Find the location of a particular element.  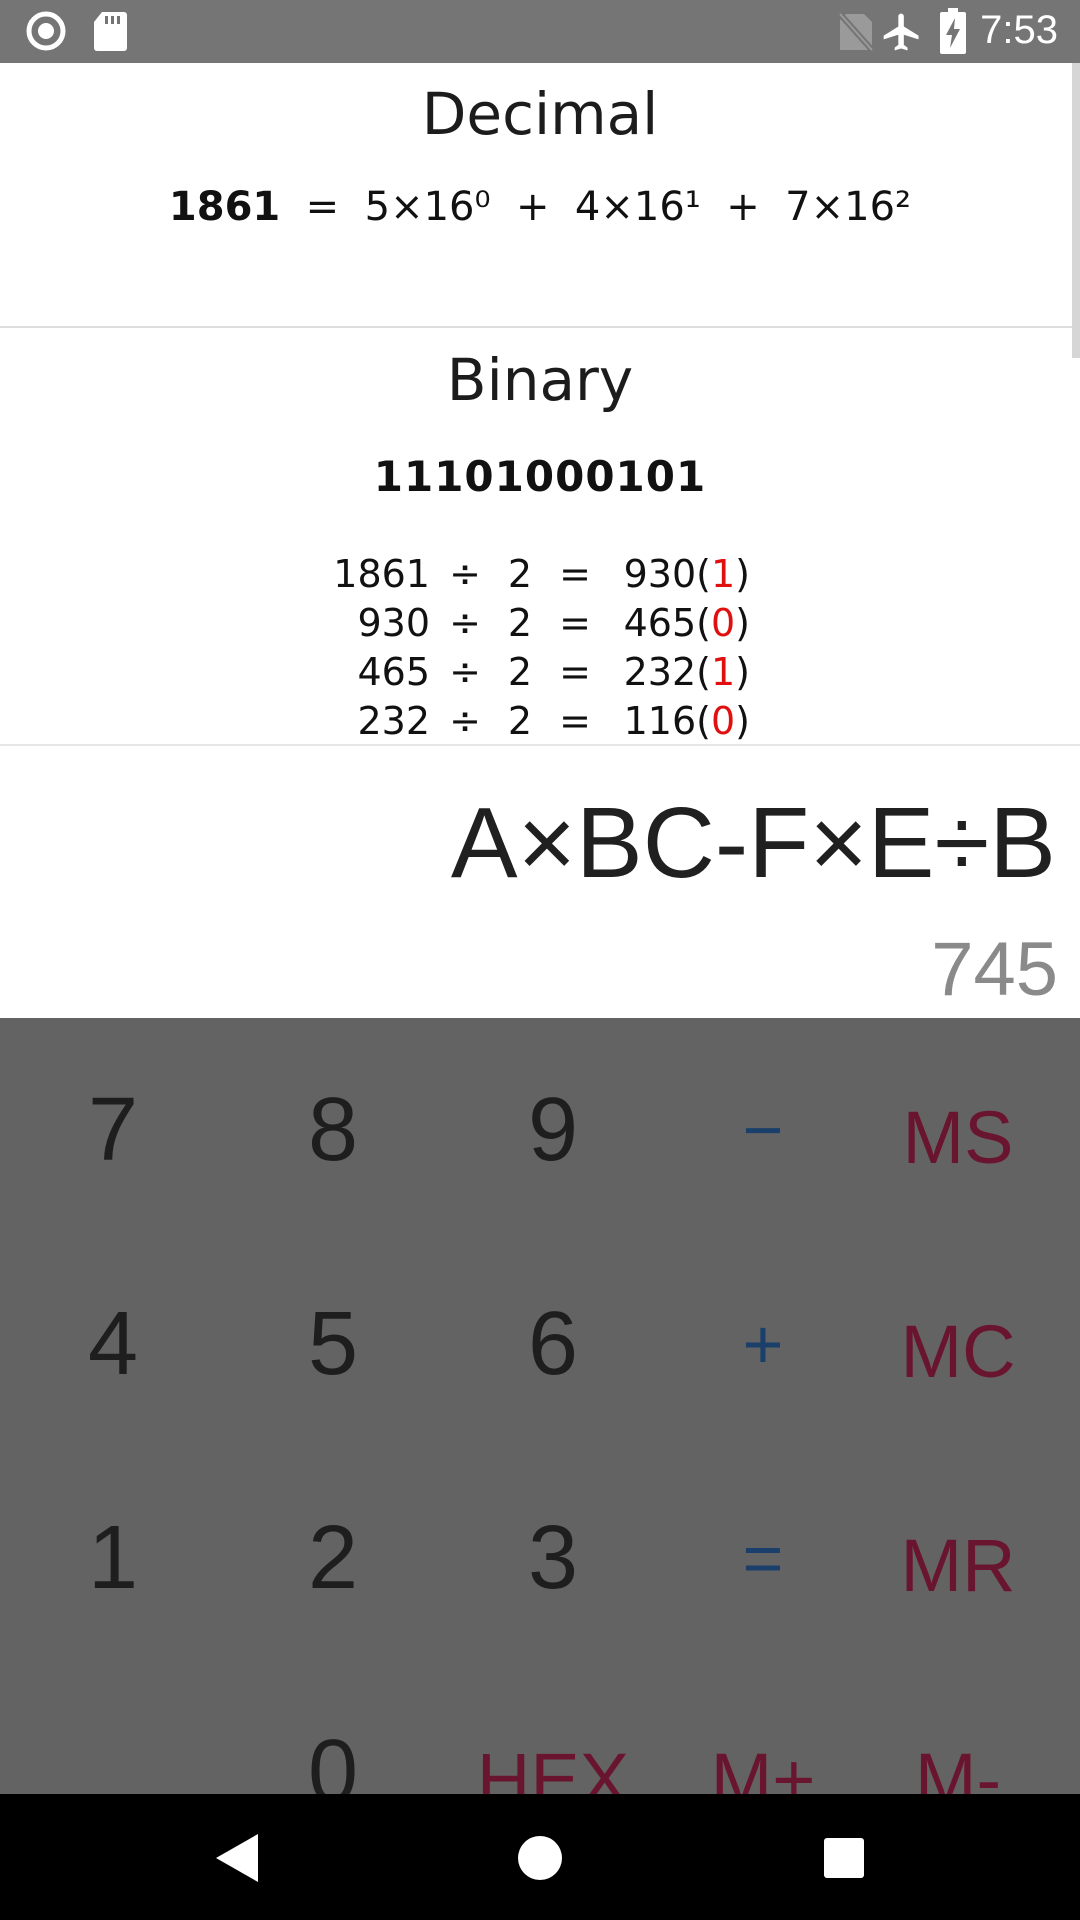

step-dividend: 1861 is located at coordinates (381, 574).